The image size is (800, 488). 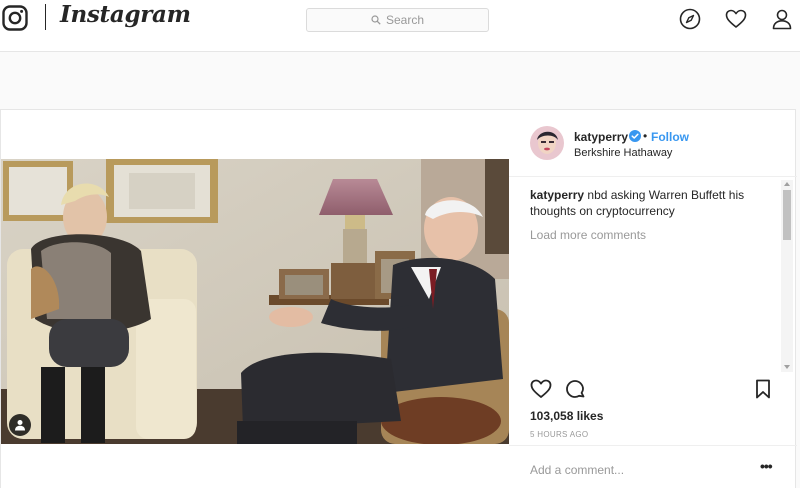 I want to click on more-options-button: •••, so click(x=766, y=466).